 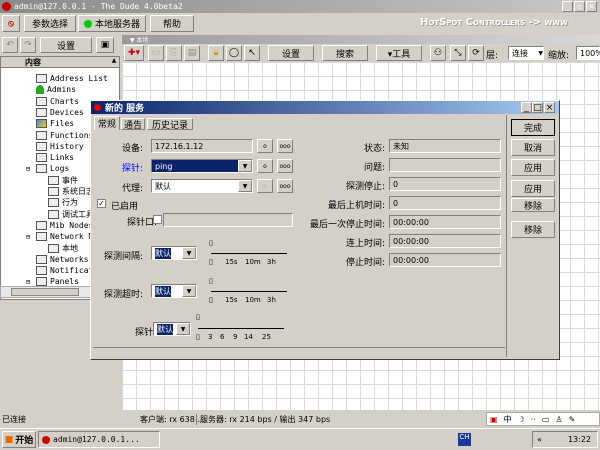 What do you see at coordinates (172, 329) in the screenshot?
I see `down-count-dropdown: 默认 ▼` at bounding box center [172, 329].